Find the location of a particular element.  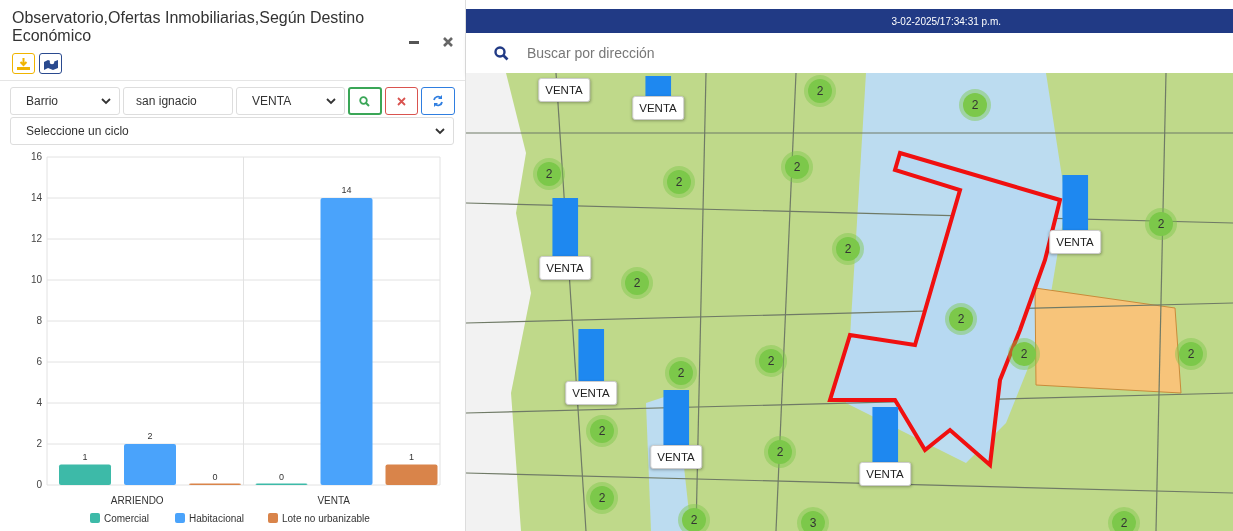

cycle-select: Seleccione un ciclo is located at coordinates (232, 131).